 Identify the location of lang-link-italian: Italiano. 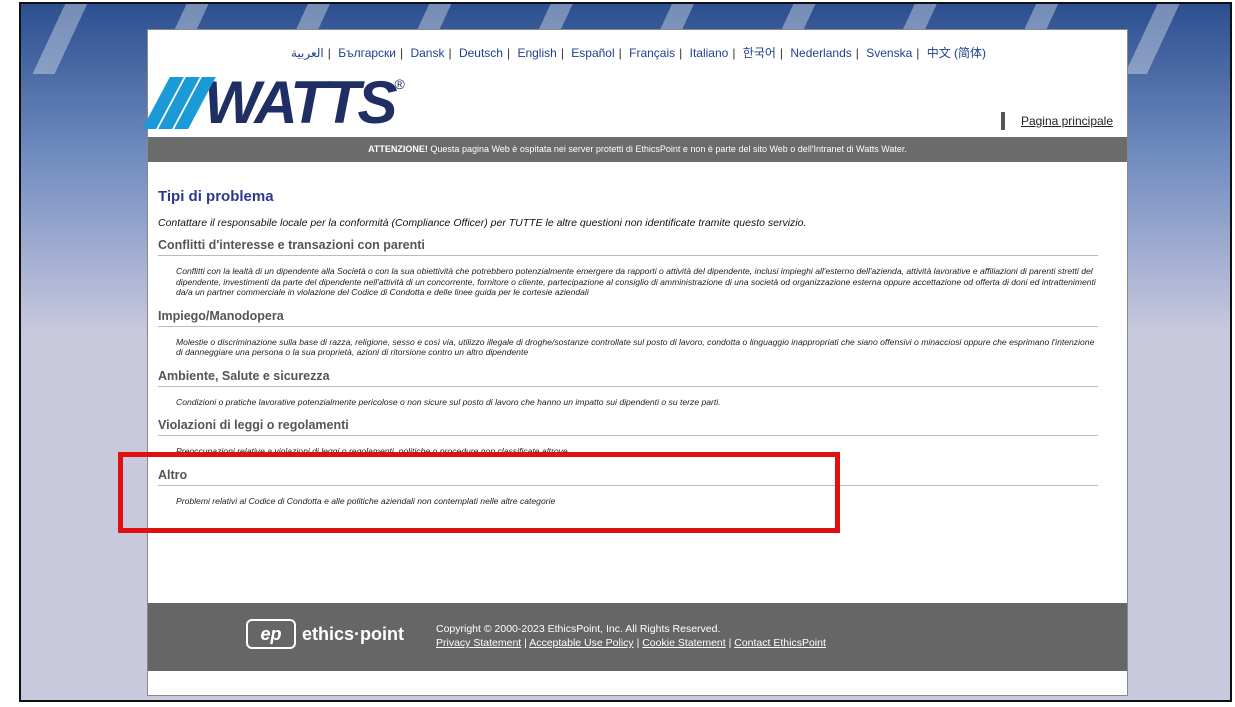
(709, 53).